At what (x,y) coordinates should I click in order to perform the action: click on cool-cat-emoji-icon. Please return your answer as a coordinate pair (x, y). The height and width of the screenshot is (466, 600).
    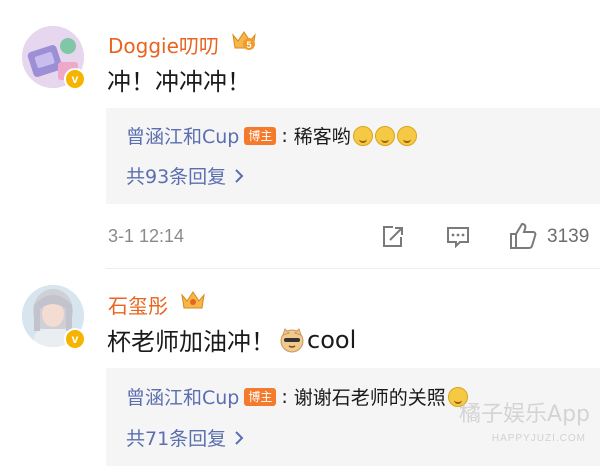
    Looking at the image, I should click on (292, 339).